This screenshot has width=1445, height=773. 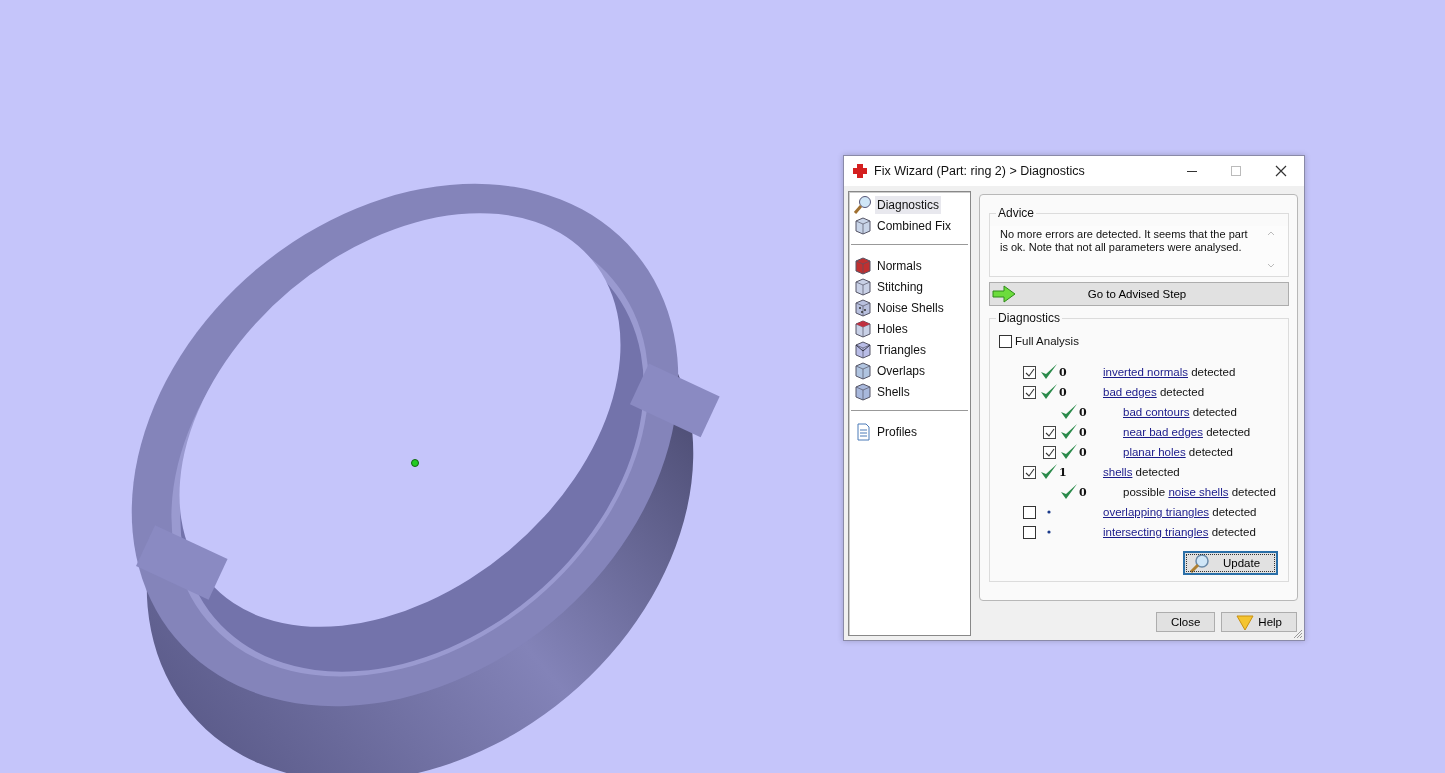 What do you see at coordinates (1156, 512) in the screenshot?
I see `result-link: overlapping triangles` at bounding box center [1156, 512].